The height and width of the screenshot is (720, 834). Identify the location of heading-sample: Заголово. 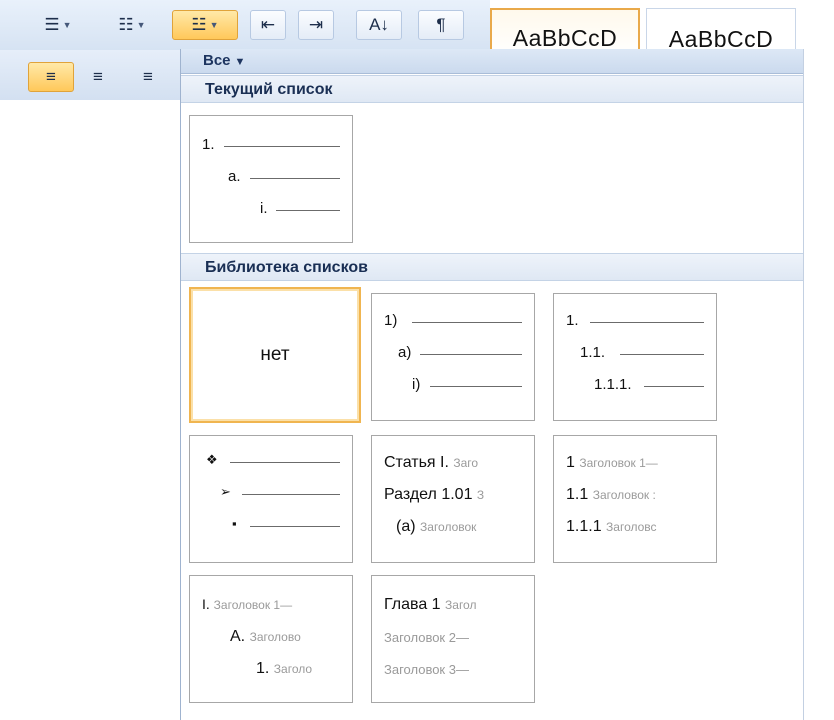
(275, 637).